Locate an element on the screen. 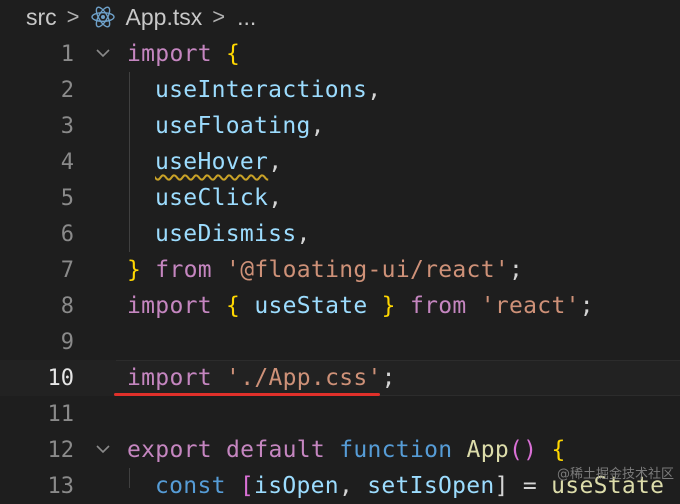 The width and height of the screenshot is (680, 504). line-number: 7 is located at coordinates (67, 270).